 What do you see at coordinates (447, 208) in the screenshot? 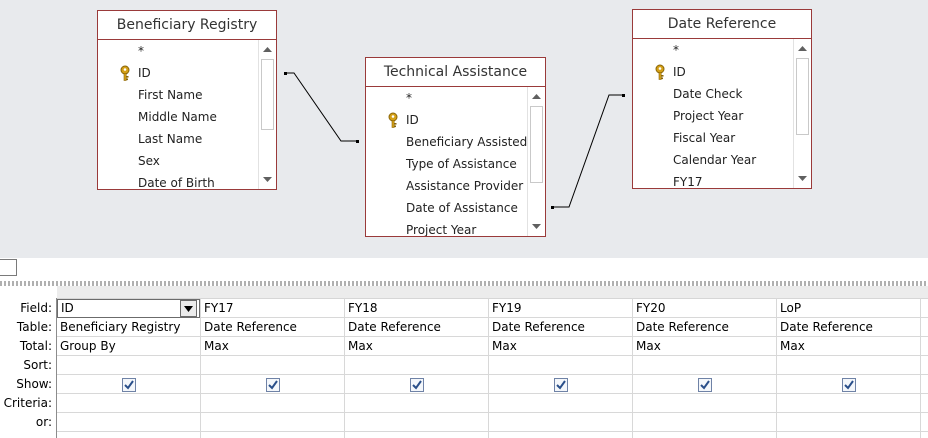
I see `field-item: Date of Assistance` at bounding box center [447, 208].